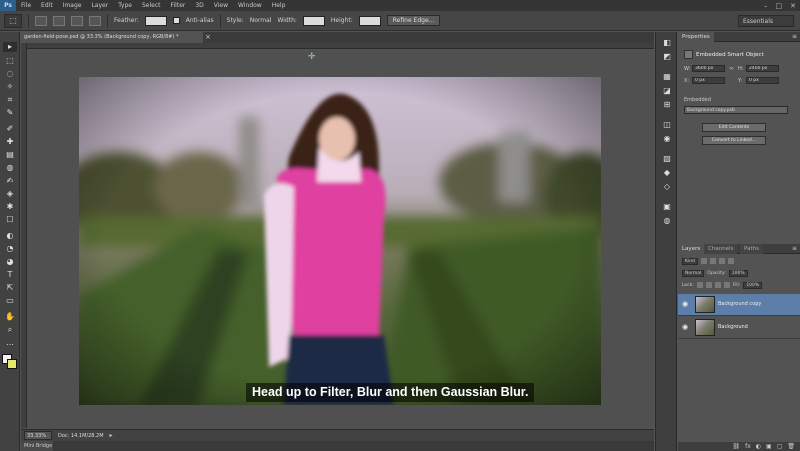 This screenshot has width=800, height=451. I want to click on filter-shape-icon, so click(730, 261).